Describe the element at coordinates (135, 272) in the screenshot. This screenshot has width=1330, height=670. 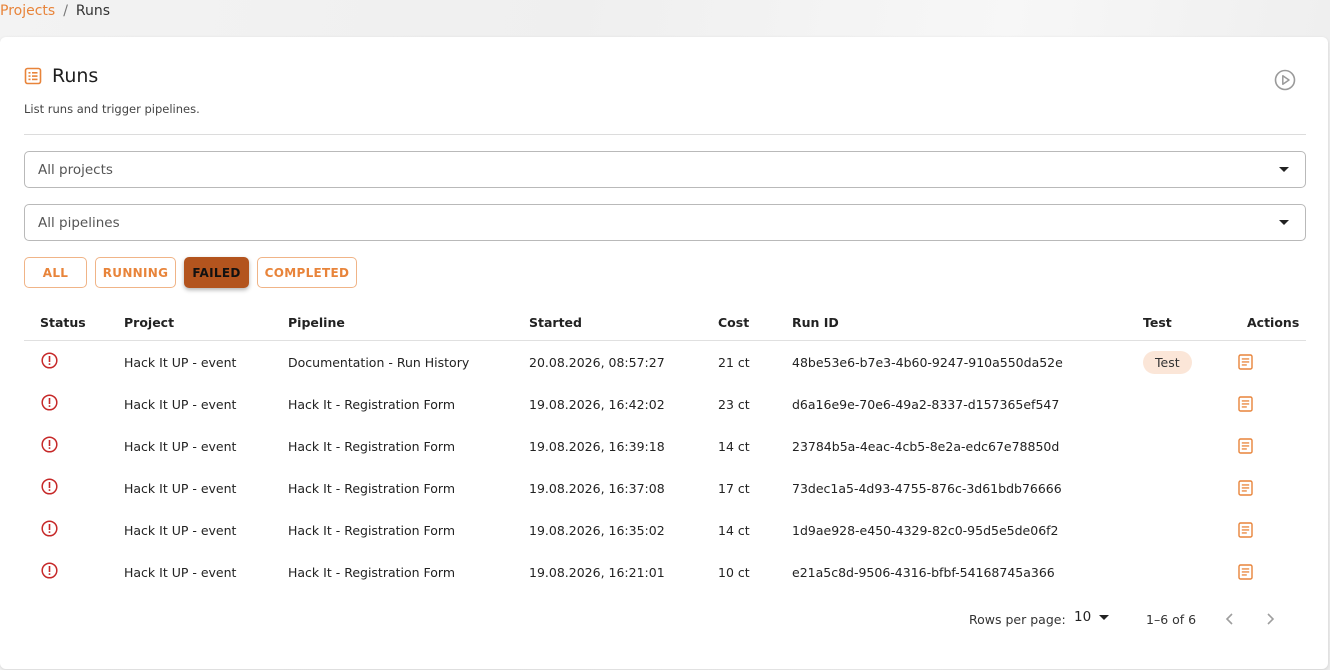
I see `filter-chip-running: RUNNING` at that location.